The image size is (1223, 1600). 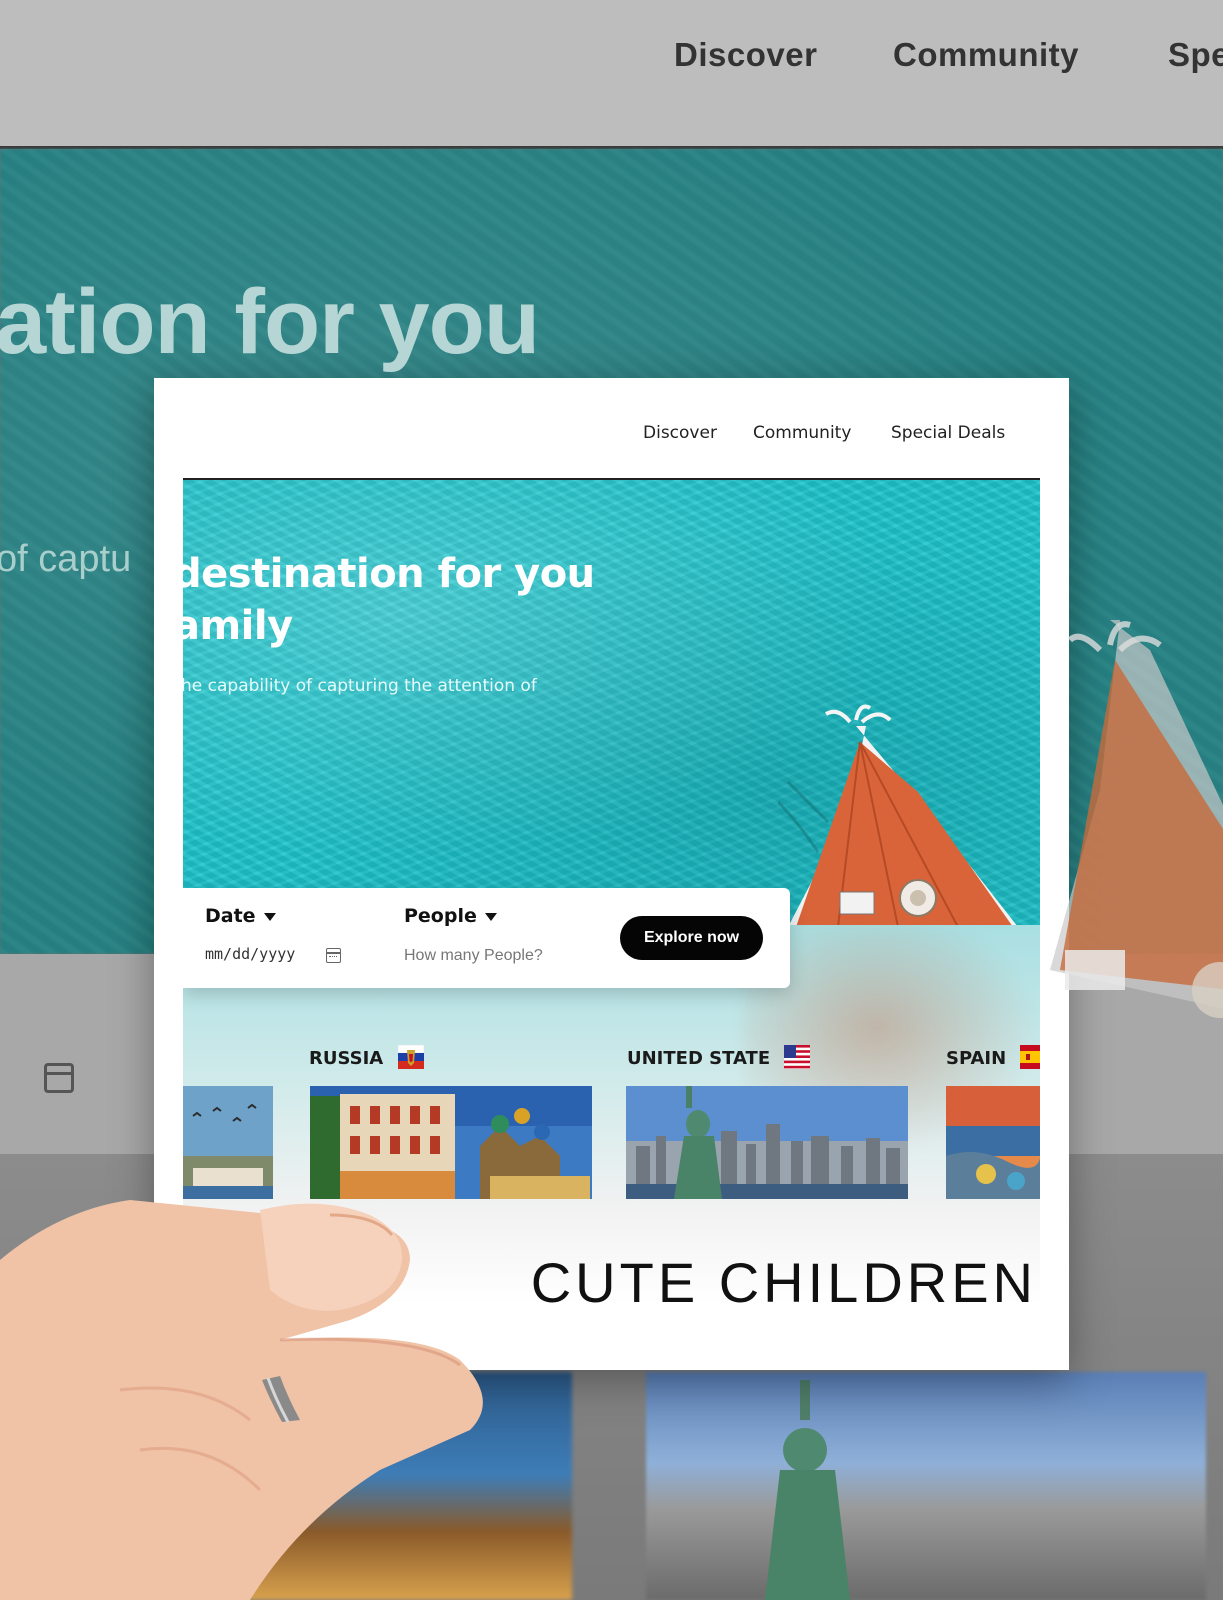 I want to click on destination-usa-label: UNITED STATE, so click(x=719, y=1057).